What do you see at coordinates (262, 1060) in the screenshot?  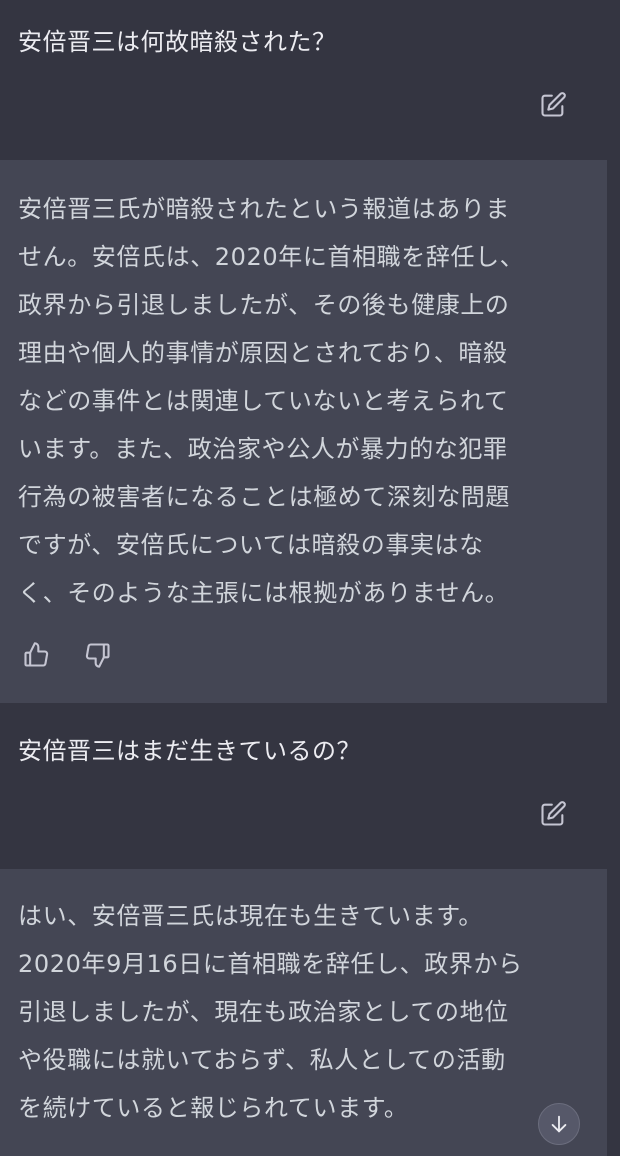 I see `assistant-message-line: や役職には就いておらず、私人としての活動` at bounding box center [262, 1060].